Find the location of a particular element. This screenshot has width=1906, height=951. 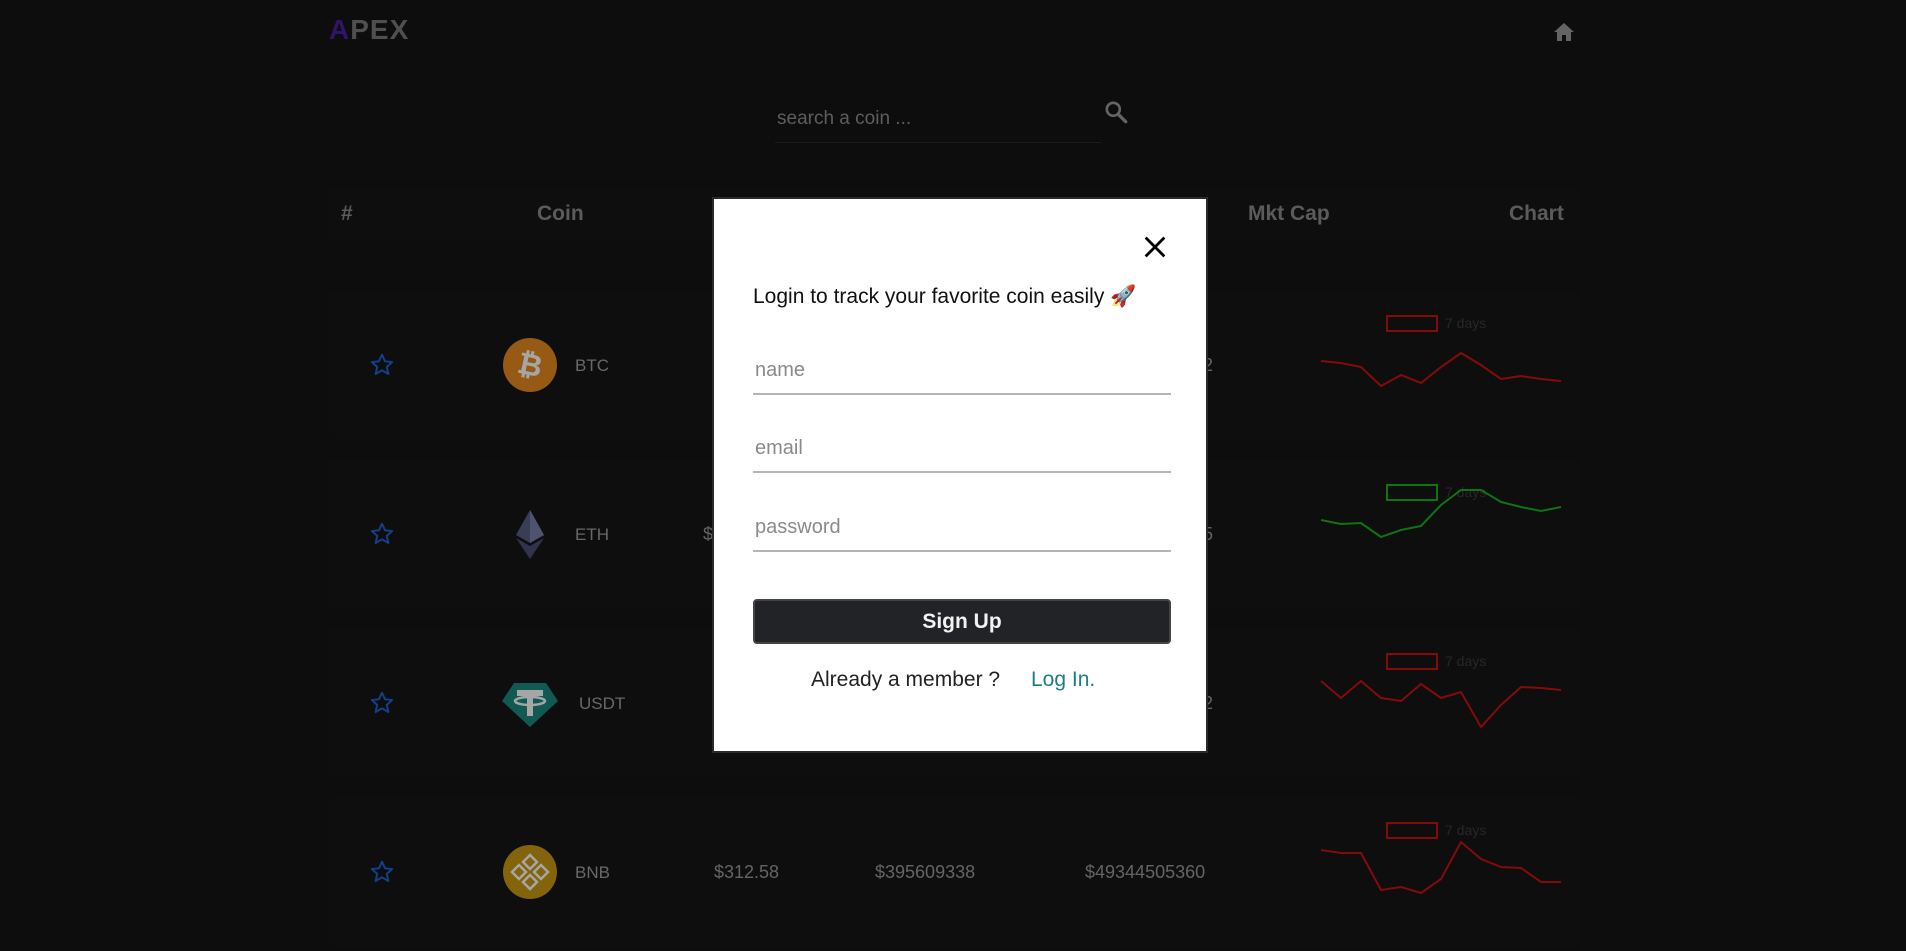

name-field-wrap is located at coordinates (964, 372).